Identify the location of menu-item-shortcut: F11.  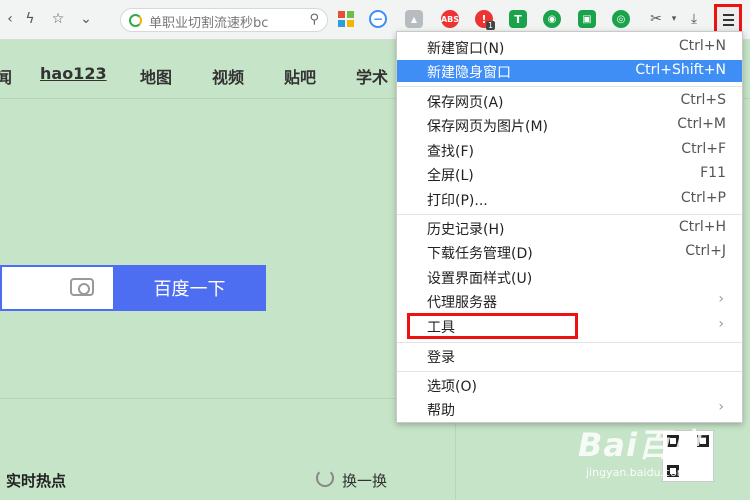
(713, 173).